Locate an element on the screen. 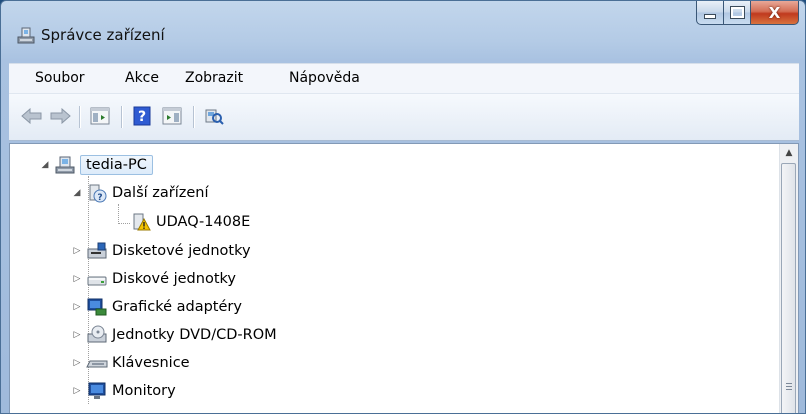 The height and width of the screenshot is (414, 806). scroll-up-arrow-icon: ▲ is located at coordinates (789, 153).